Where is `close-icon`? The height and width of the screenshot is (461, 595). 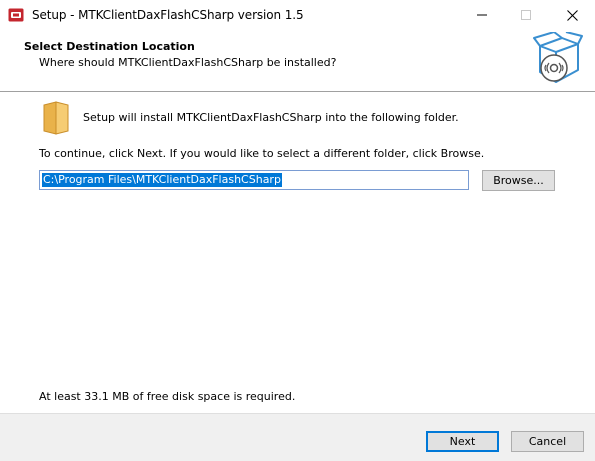
close-icon is located at coordinates (572, 15).